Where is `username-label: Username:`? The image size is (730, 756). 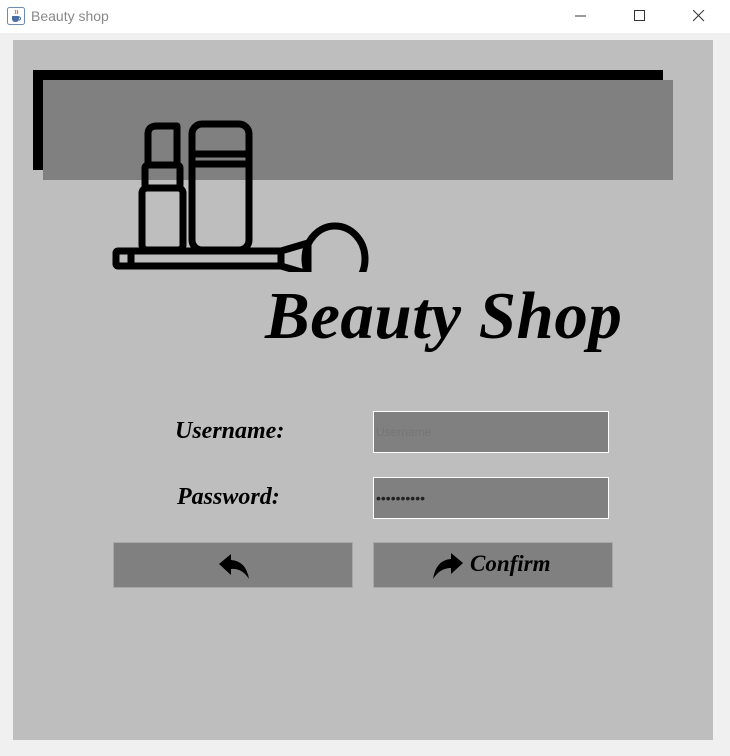
username-label: Username: is located at coordinates (230, 431).